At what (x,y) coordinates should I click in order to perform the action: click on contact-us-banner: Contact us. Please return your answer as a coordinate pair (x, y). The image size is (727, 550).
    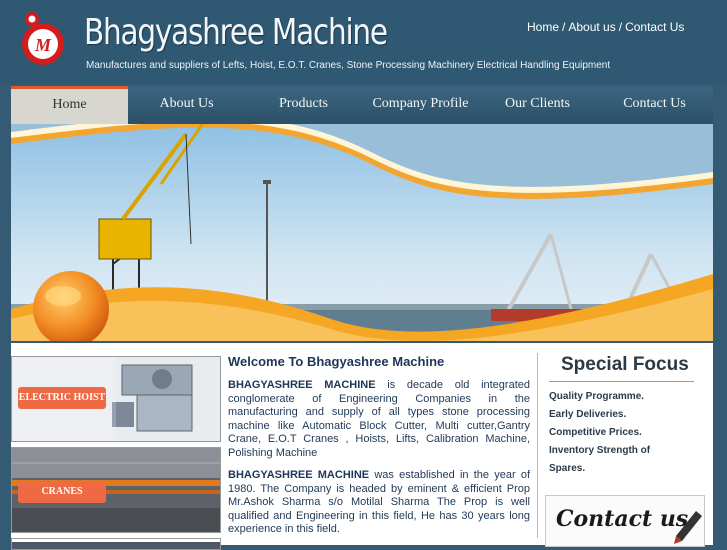
    Looking at the image, I should click on (625, 521).